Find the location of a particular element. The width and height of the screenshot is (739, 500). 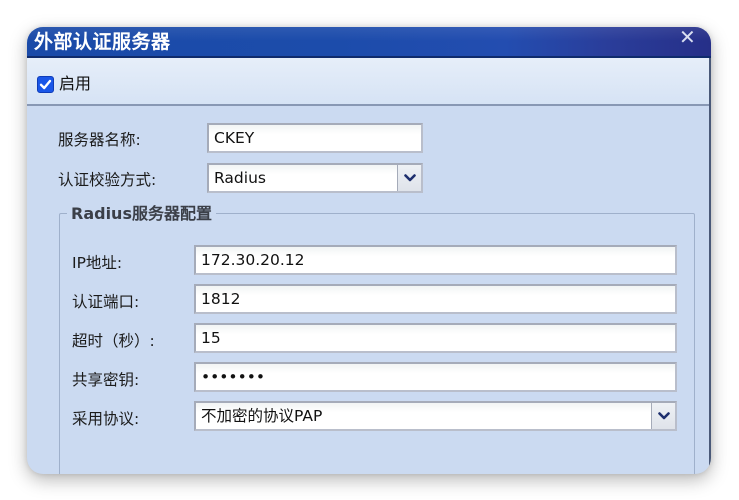

close-icon: ✕ is located at coordinates (687, 37).